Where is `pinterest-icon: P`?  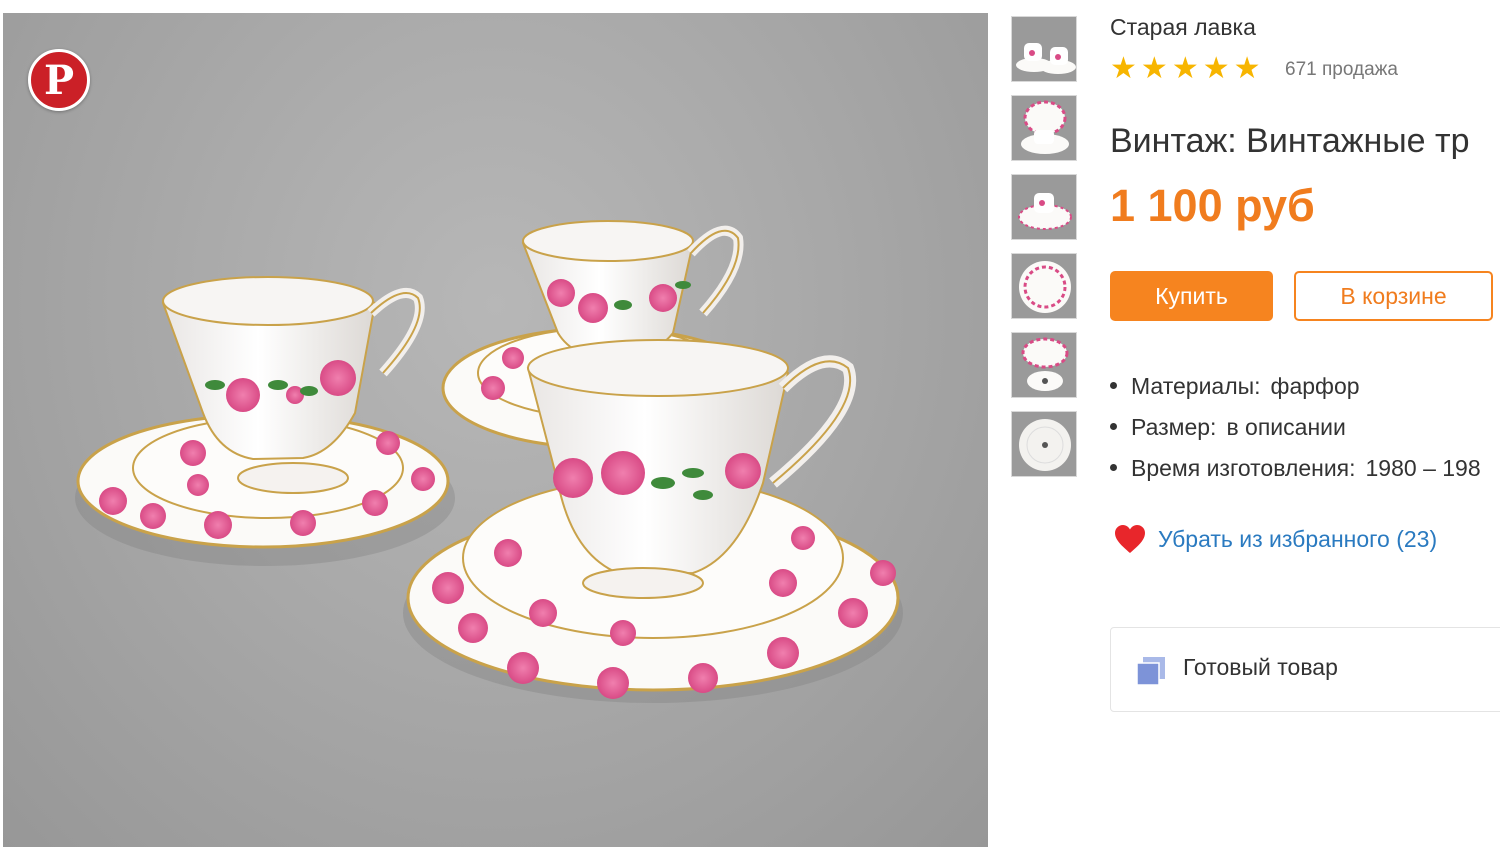 pinterest-icon: P is located at coordinates (59, 80).